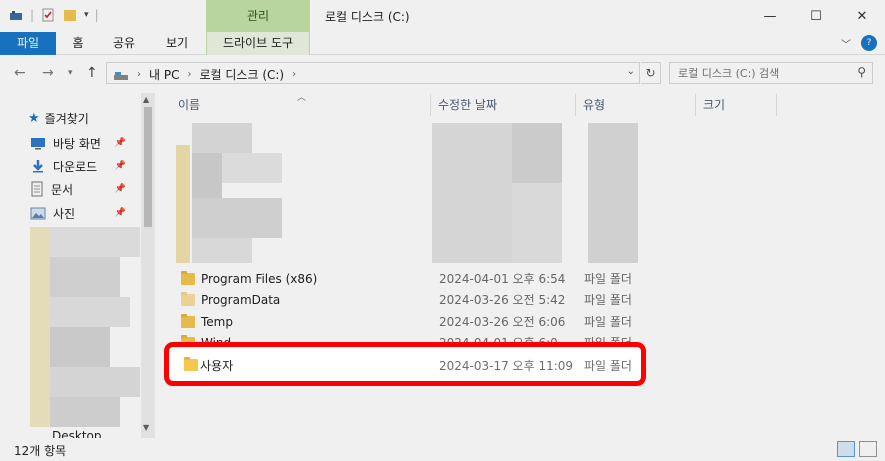 The image size is (885, 461). I want to click on back-arrow-icon: ←, so click(20, 73).